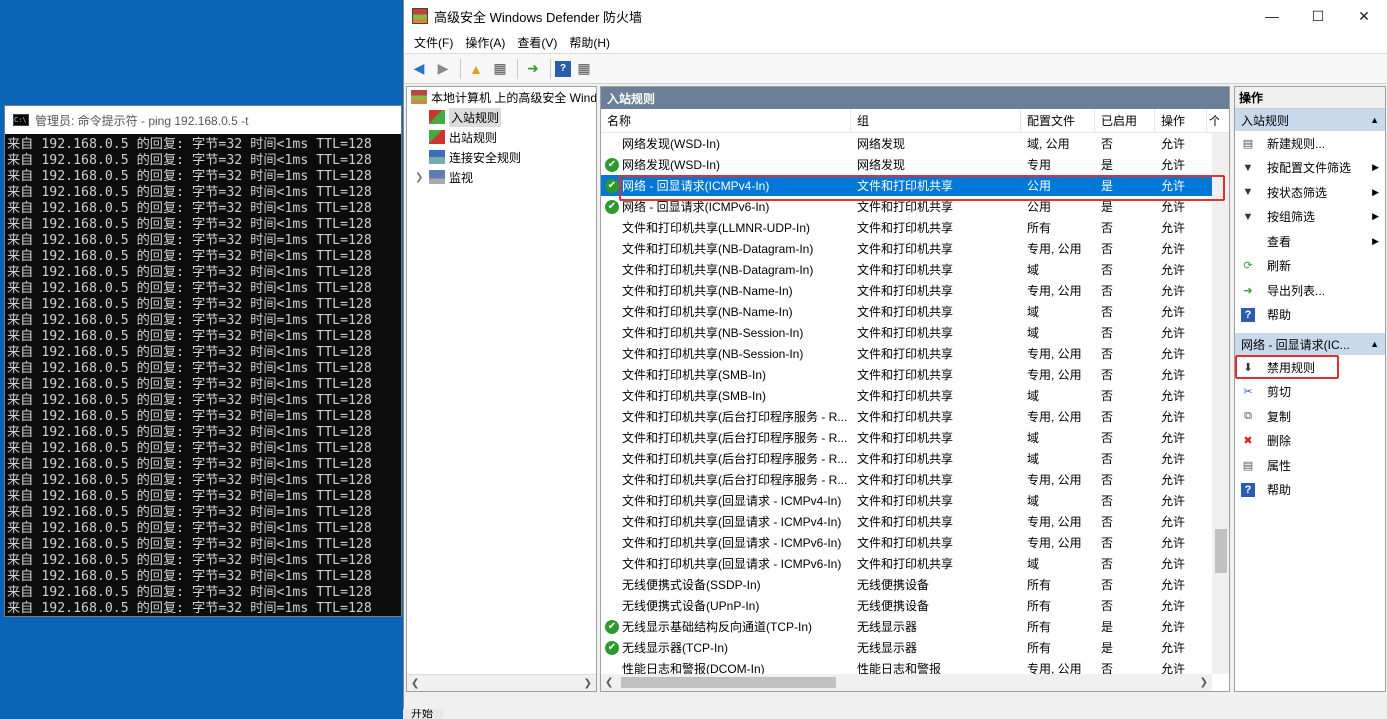 The width and height of the screenshot is (1387, 719). Describe the element at coordinates (501, 137) in the screenshot. I see `tree-outbound-rules: 出站规则` at that location.